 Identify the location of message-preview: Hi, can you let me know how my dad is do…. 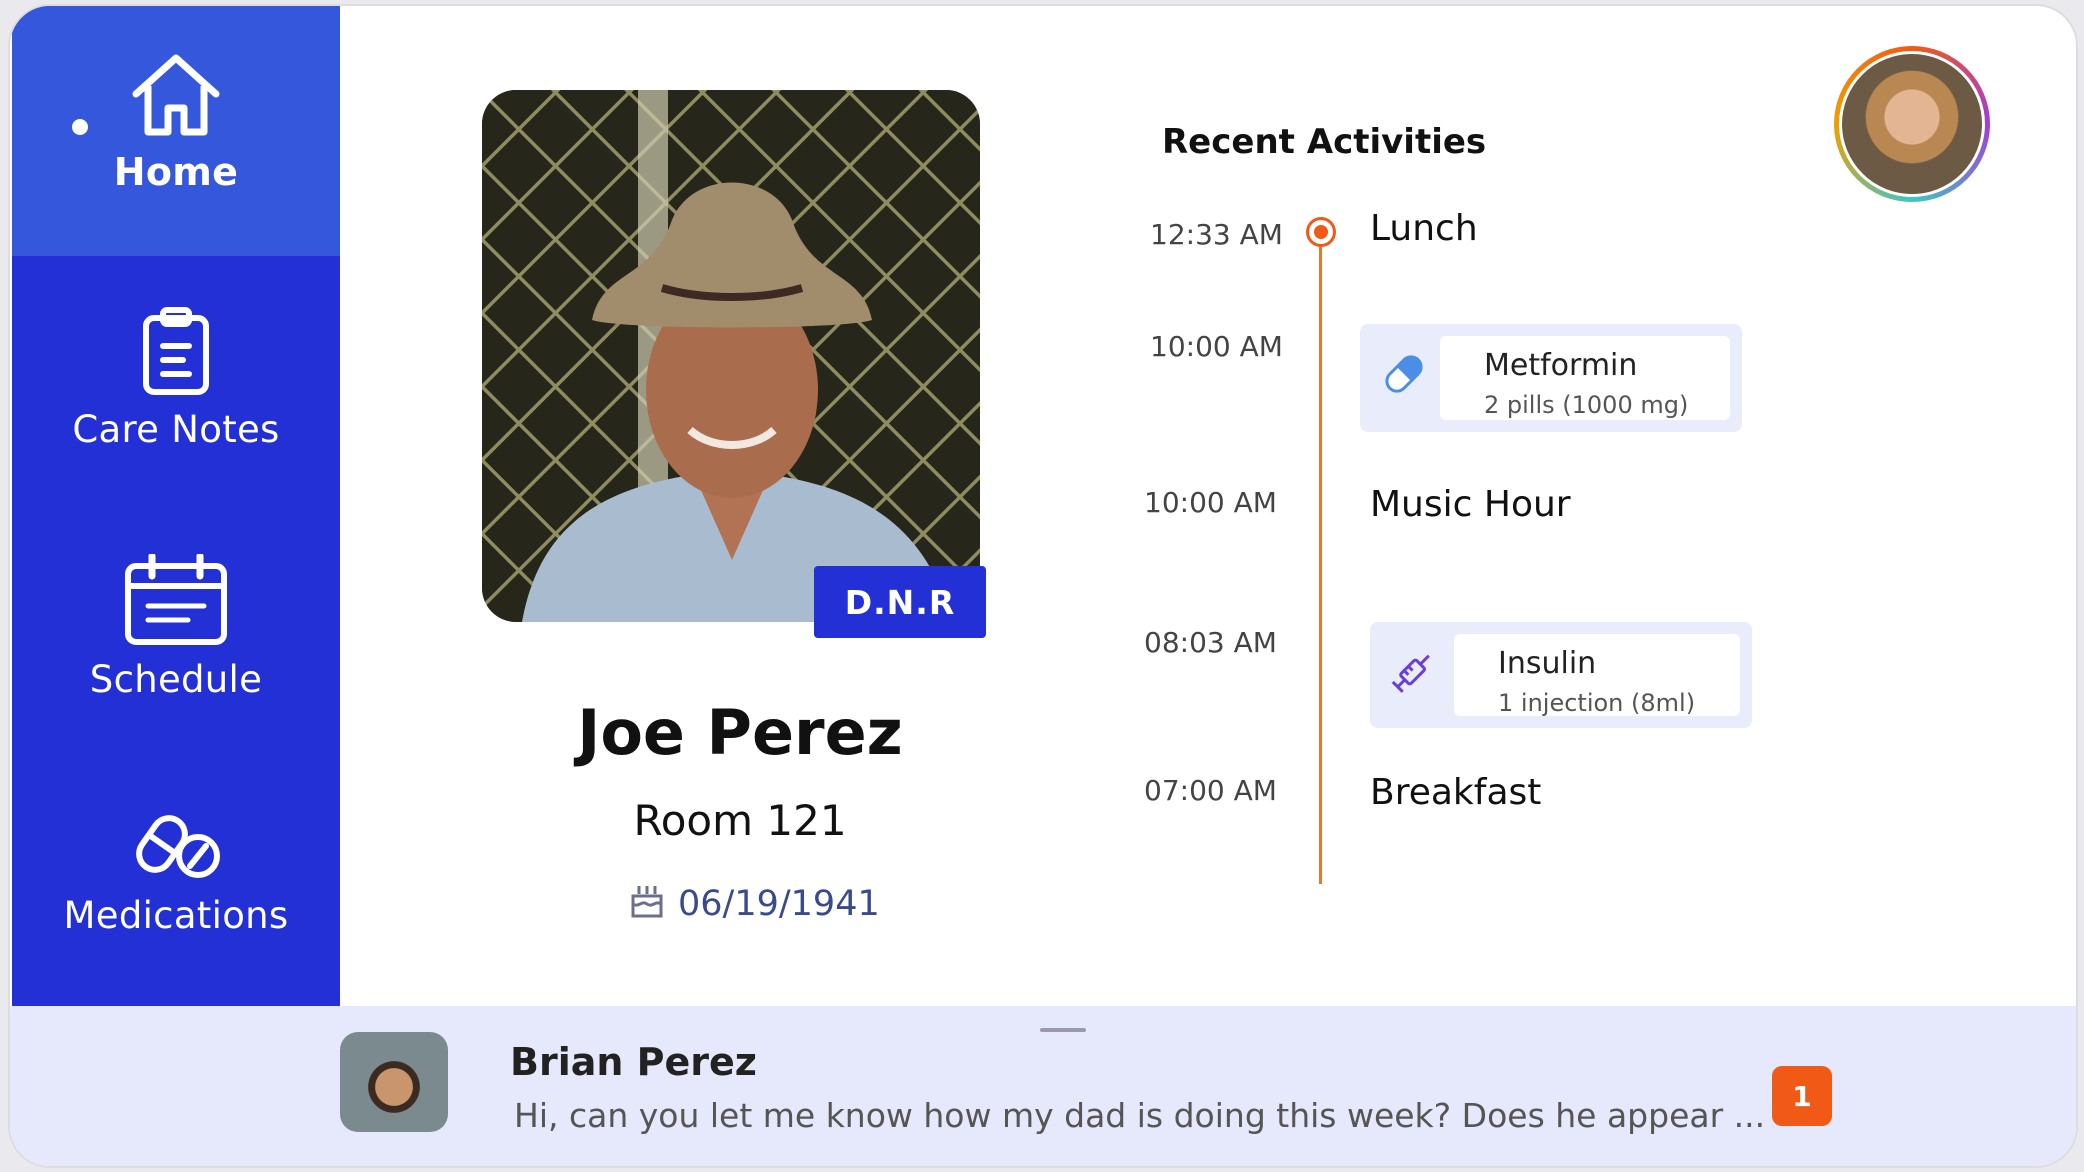
(1140, 1115).